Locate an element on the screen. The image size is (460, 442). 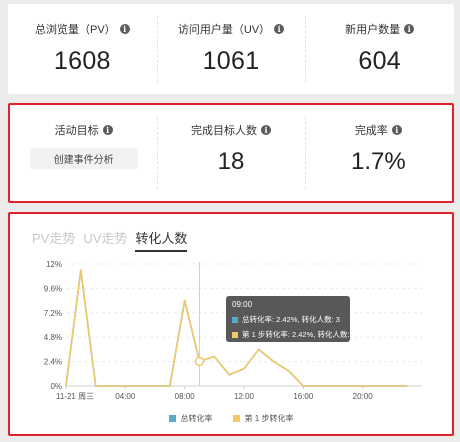
create-event-analysis-button: 创建事件分析 is located at coordinates (83, 158).